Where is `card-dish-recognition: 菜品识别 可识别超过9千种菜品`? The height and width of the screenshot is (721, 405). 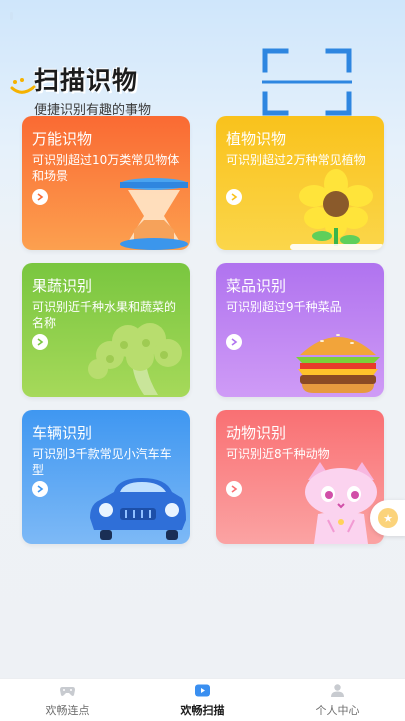
card-dish-recognition: 菜品识别 可识别超过9千种菜品 is located at coordinates (300, 330).